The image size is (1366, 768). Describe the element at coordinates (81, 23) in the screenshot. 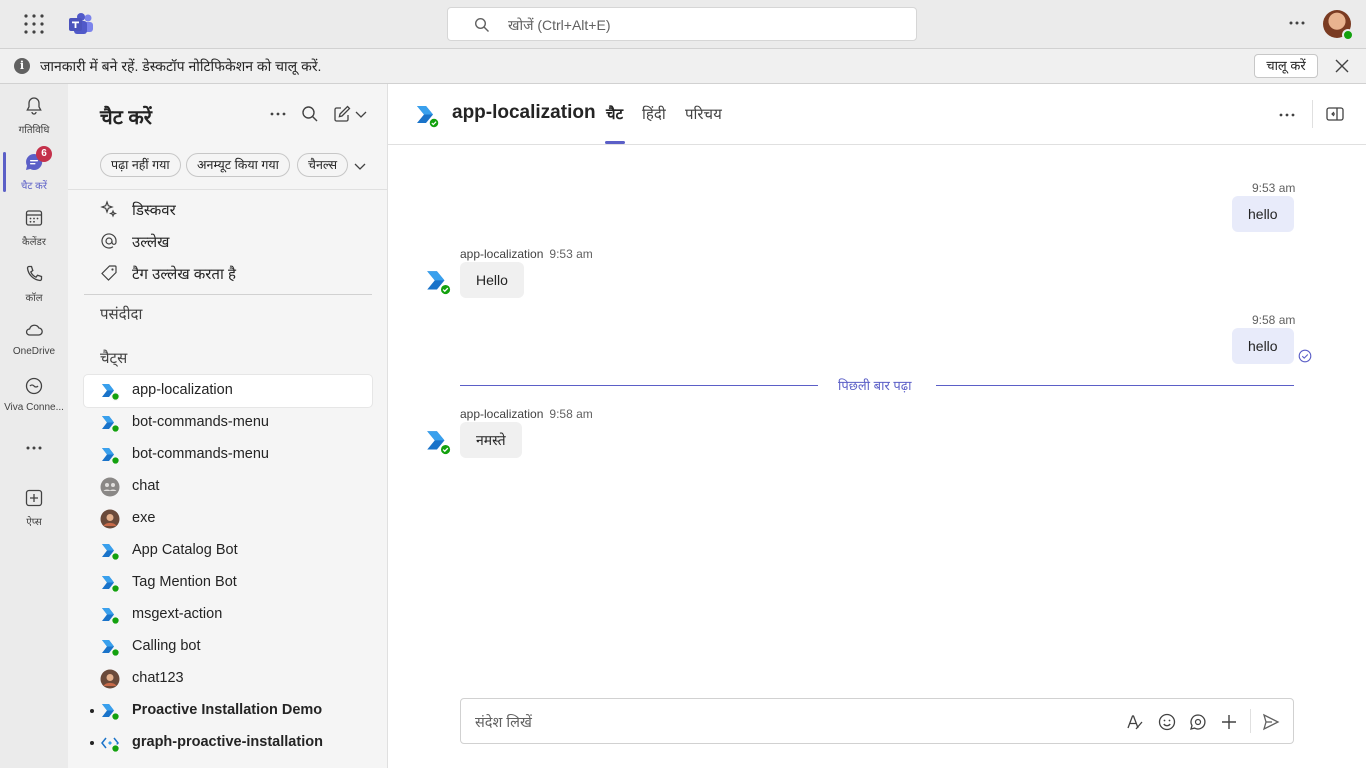

I see `teams-logo-icon` at that location.